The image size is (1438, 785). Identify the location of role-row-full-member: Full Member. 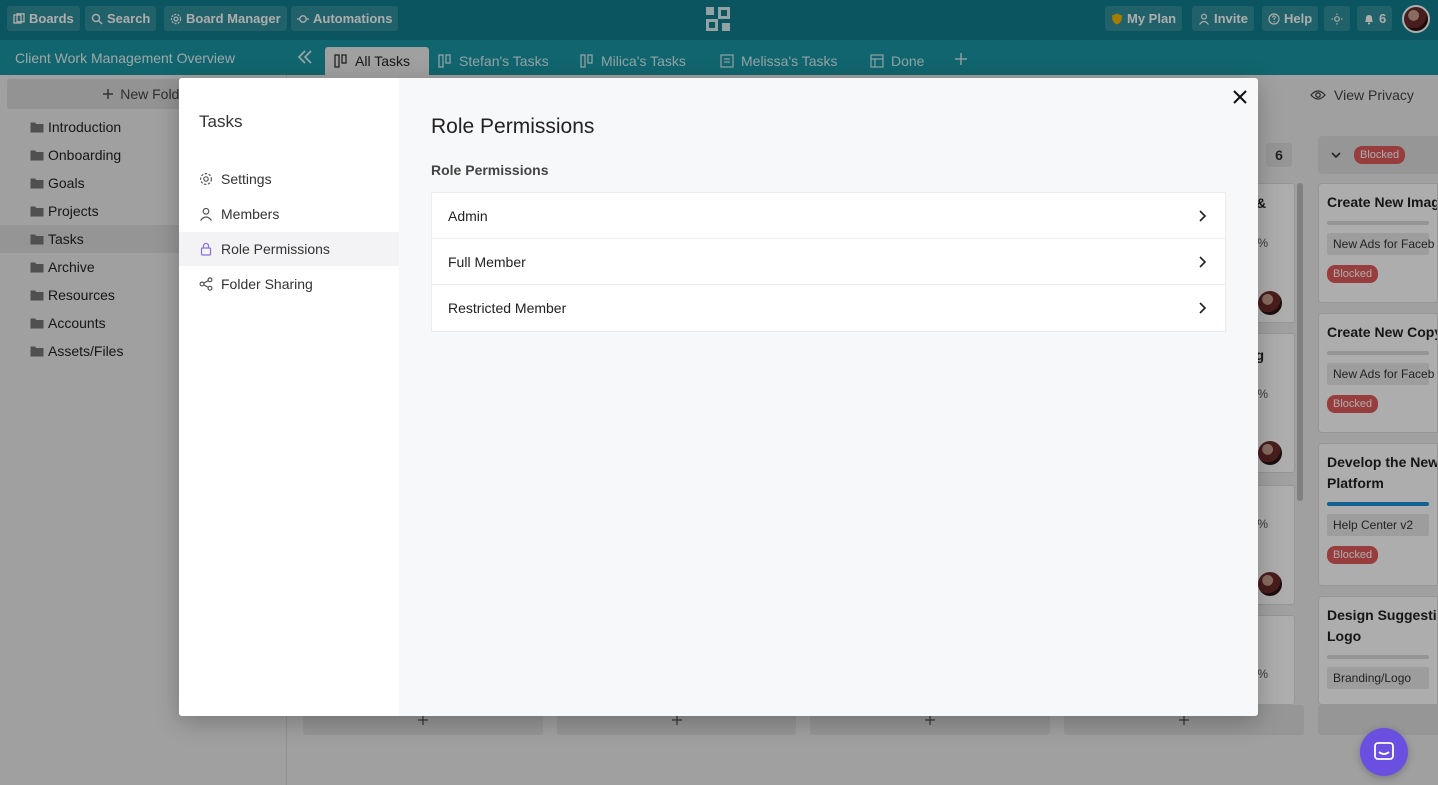
(828, 262).